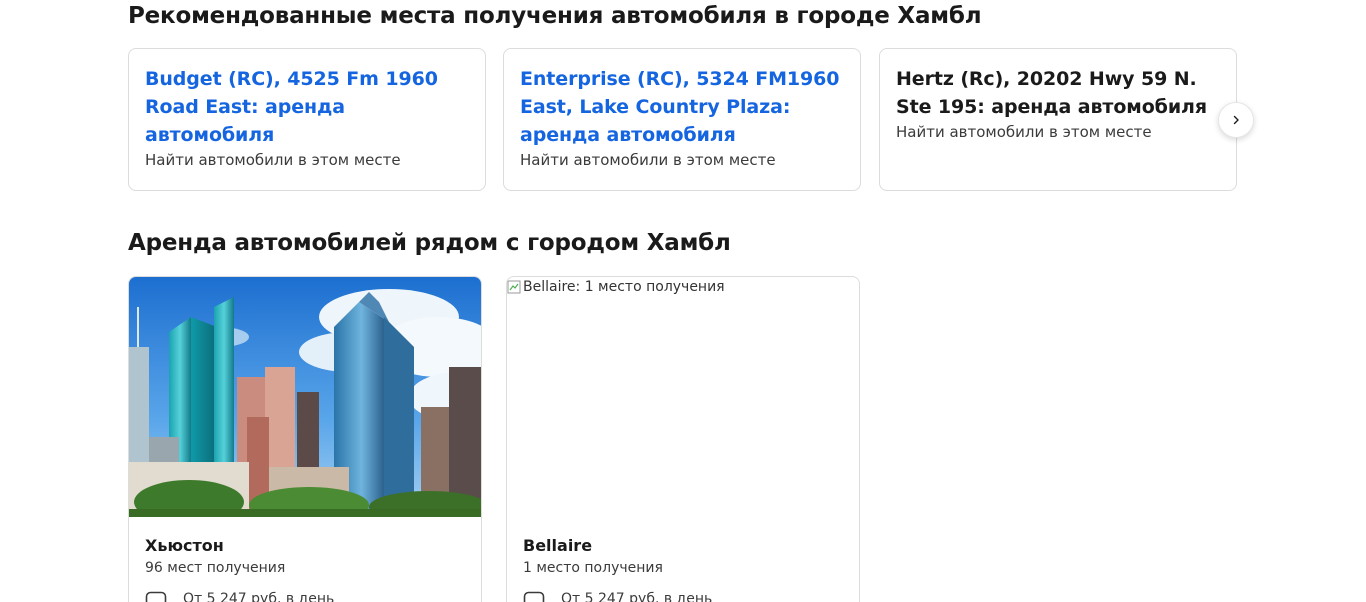 This screenshot has width=1366, height=602. I want to click on carousel-next-button, so click(1236, 120).